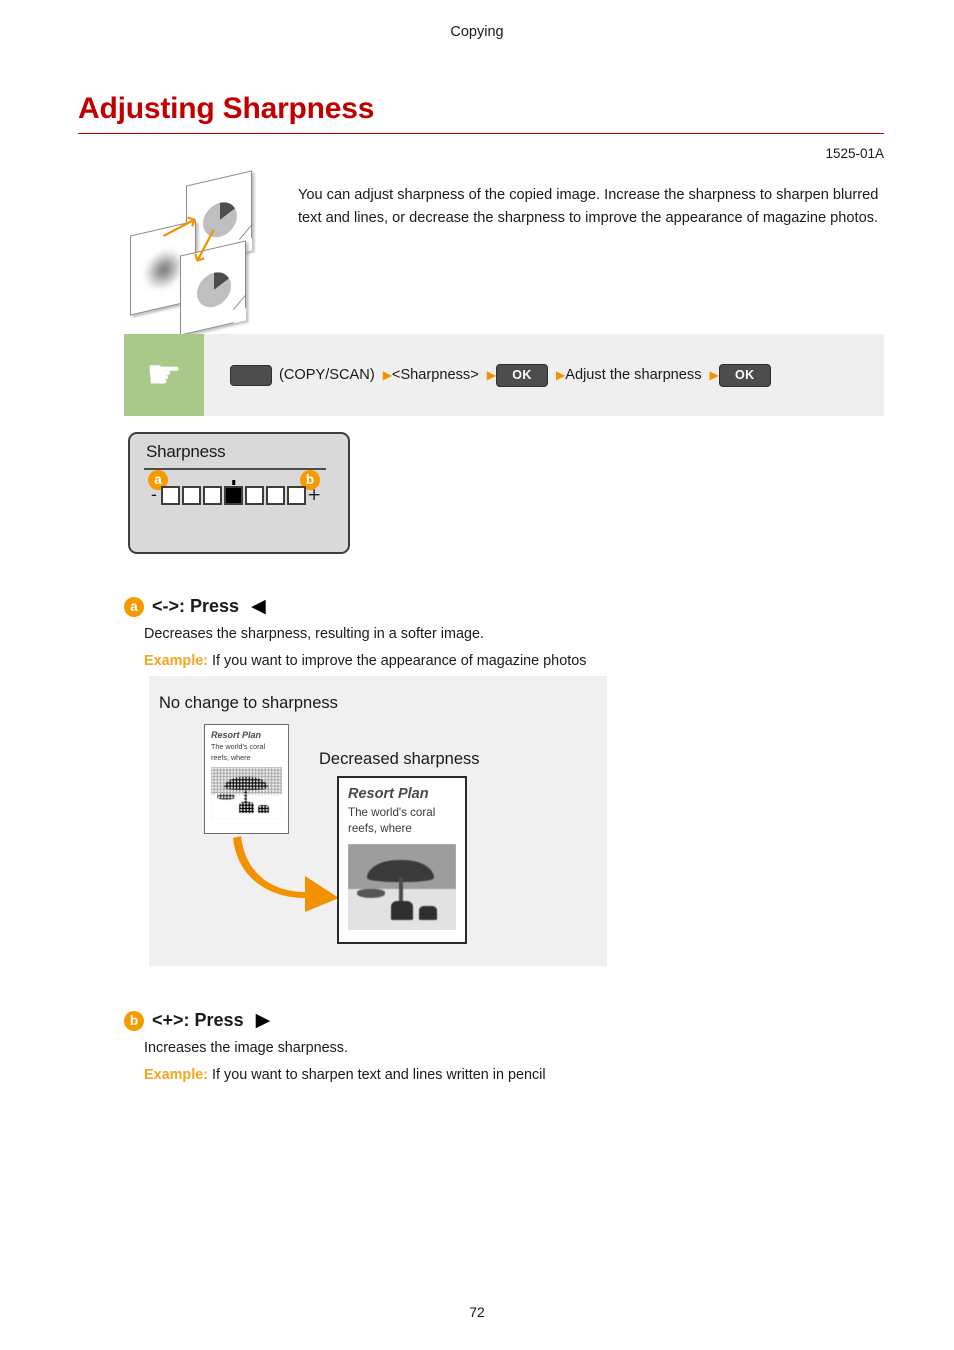 This screenshot has height=1350, width=954. I want to click on option-b-heading: b <+>: Press ▶, so click(504, 1020).